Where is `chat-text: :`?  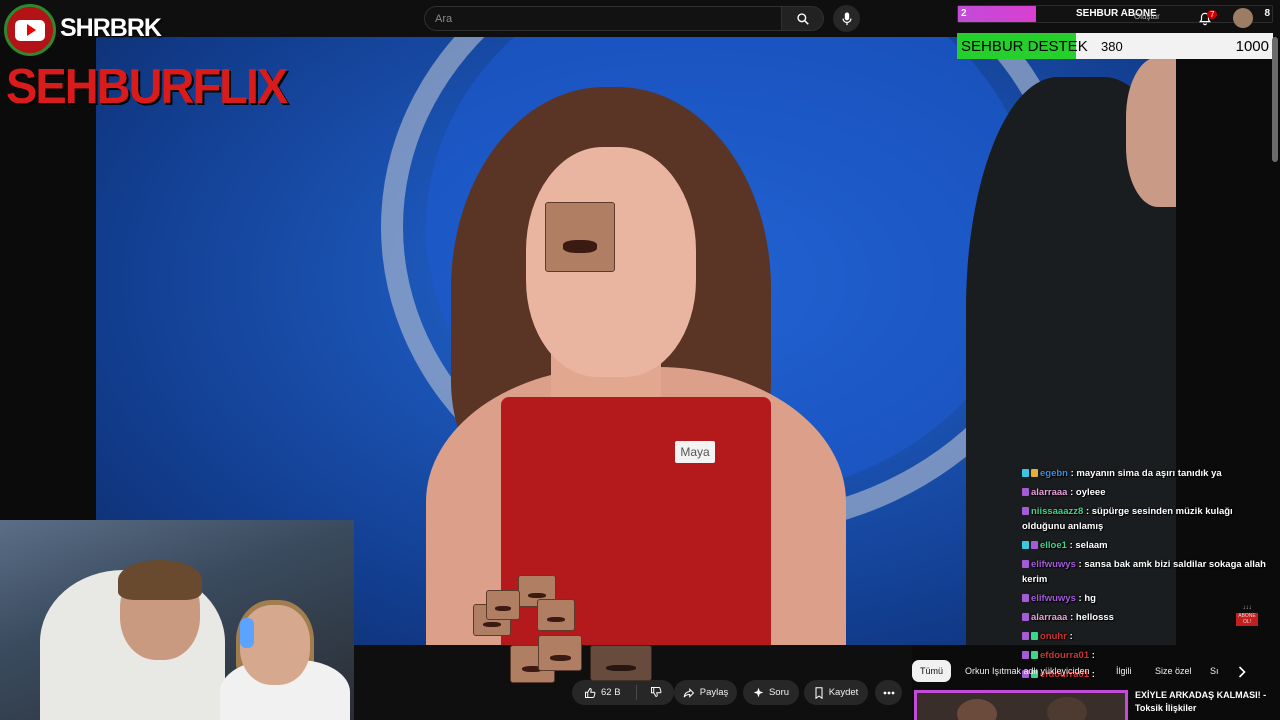
chat-text: : is located at coordinates (1071, 636).